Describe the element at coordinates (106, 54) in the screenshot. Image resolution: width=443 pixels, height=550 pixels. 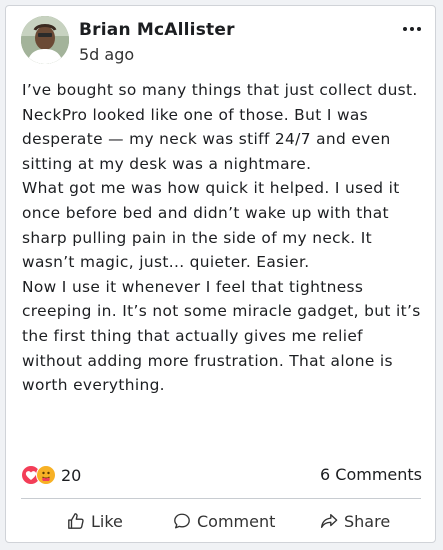
I see `post-timestamp: 5d ago` at that location.